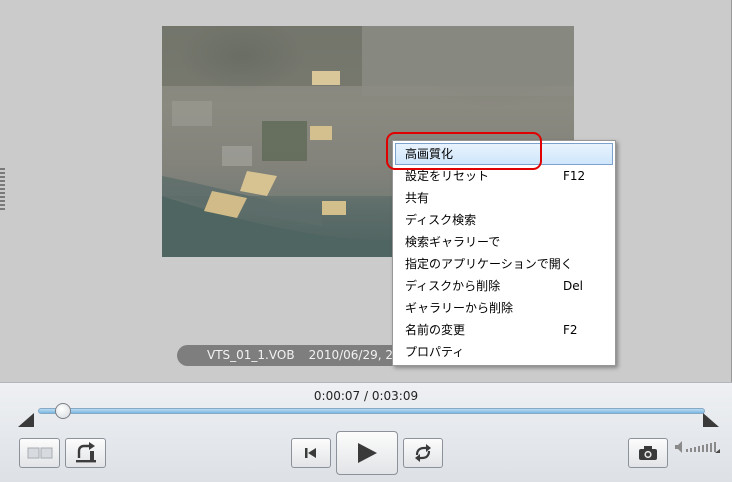 This screenshot has width=732, height=482. I want to click on menu-item-shortcut: F12, so click(574, 176).